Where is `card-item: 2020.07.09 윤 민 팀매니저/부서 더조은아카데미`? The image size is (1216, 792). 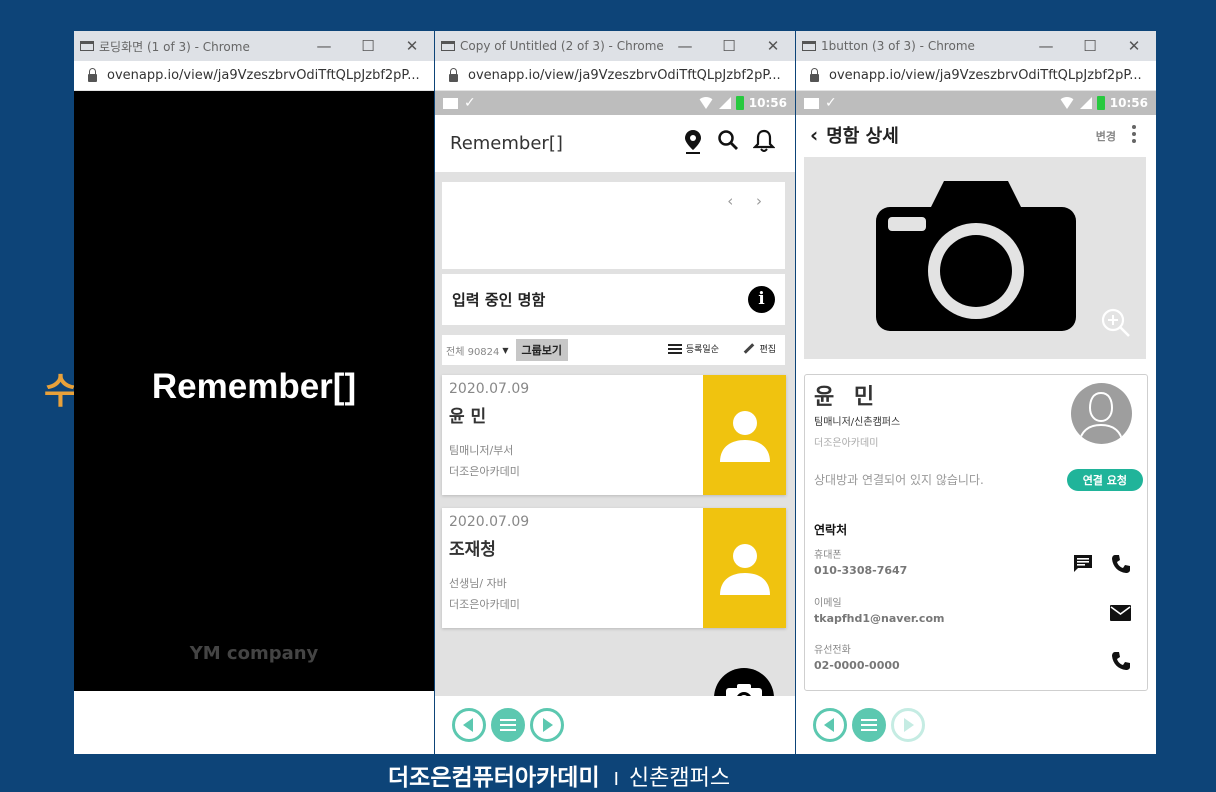
card-item: 2020.07.09 윤 민 팀매니저/부서 더조은아카데미 is located at coordinates (614, 435).